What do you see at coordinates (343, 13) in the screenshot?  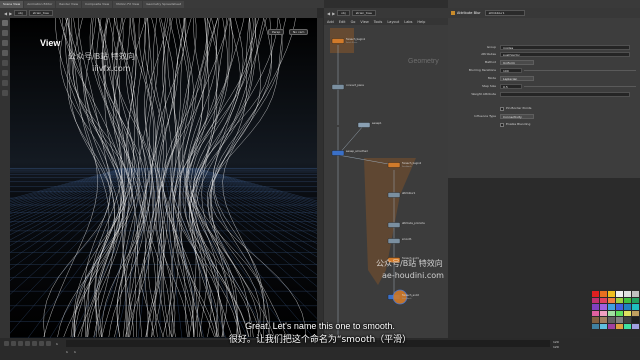 I see `network-path-obj: obj` at bounding box center [343, 13].